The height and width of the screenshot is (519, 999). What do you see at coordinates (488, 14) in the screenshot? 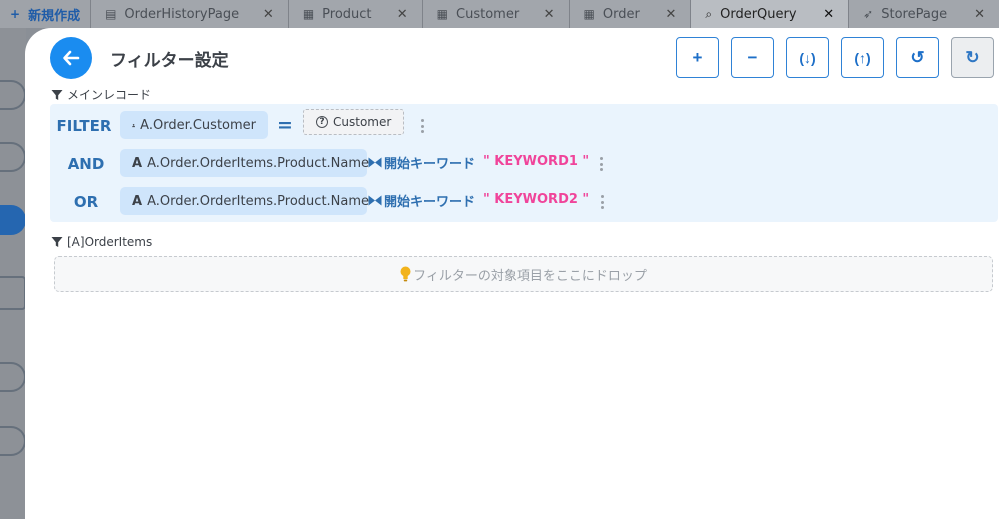
I see `tab-label: Customer` at bounding box center [488, 14].